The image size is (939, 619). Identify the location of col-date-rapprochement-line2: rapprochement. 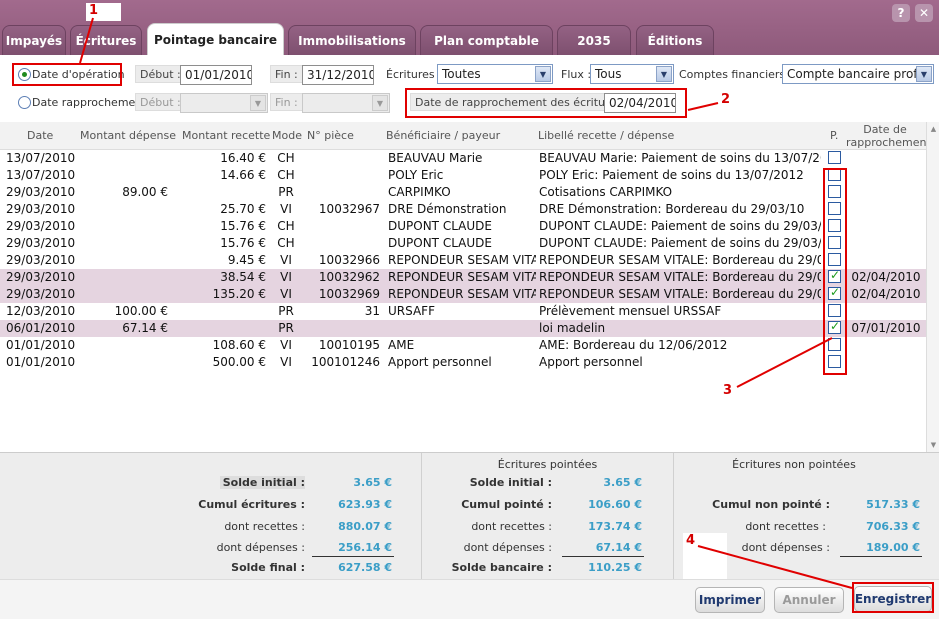
(888, 142).